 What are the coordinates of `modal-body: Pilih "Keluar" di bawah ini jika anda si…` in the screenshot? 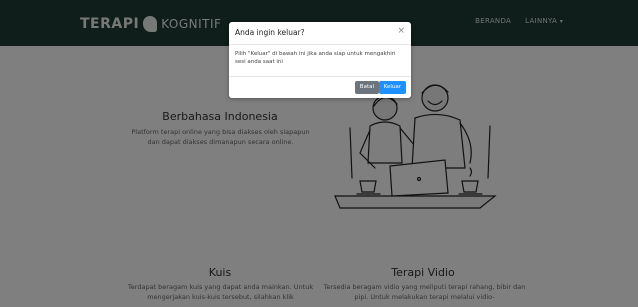 It's located at (315, 58).